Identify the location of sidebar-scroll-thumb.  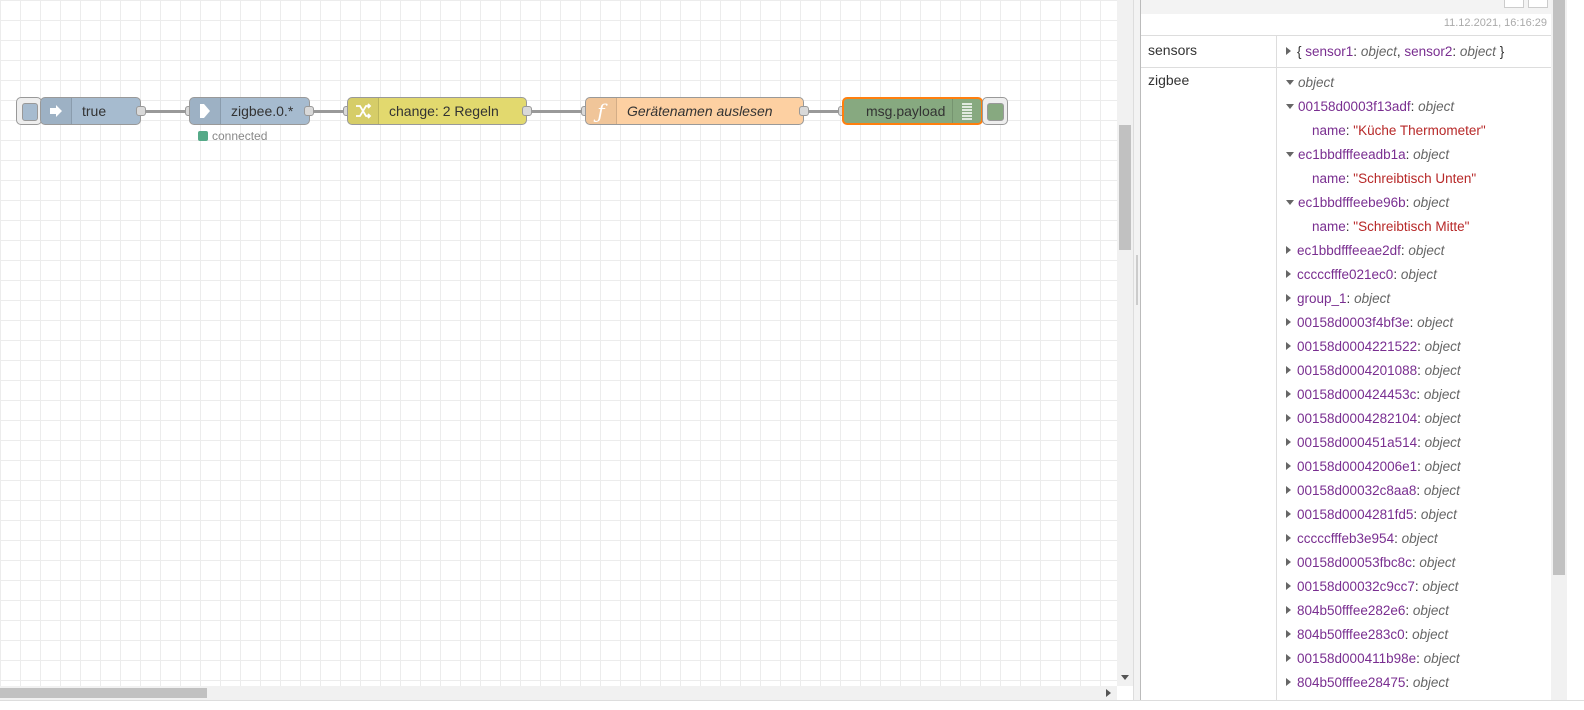
(1559, 287).